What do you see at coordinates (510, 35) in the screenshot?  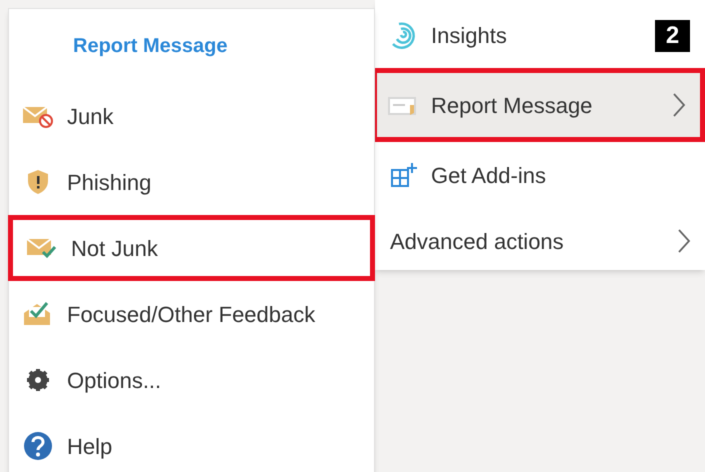 I see `menu-item: Insights` at bounding box center [510, 35].